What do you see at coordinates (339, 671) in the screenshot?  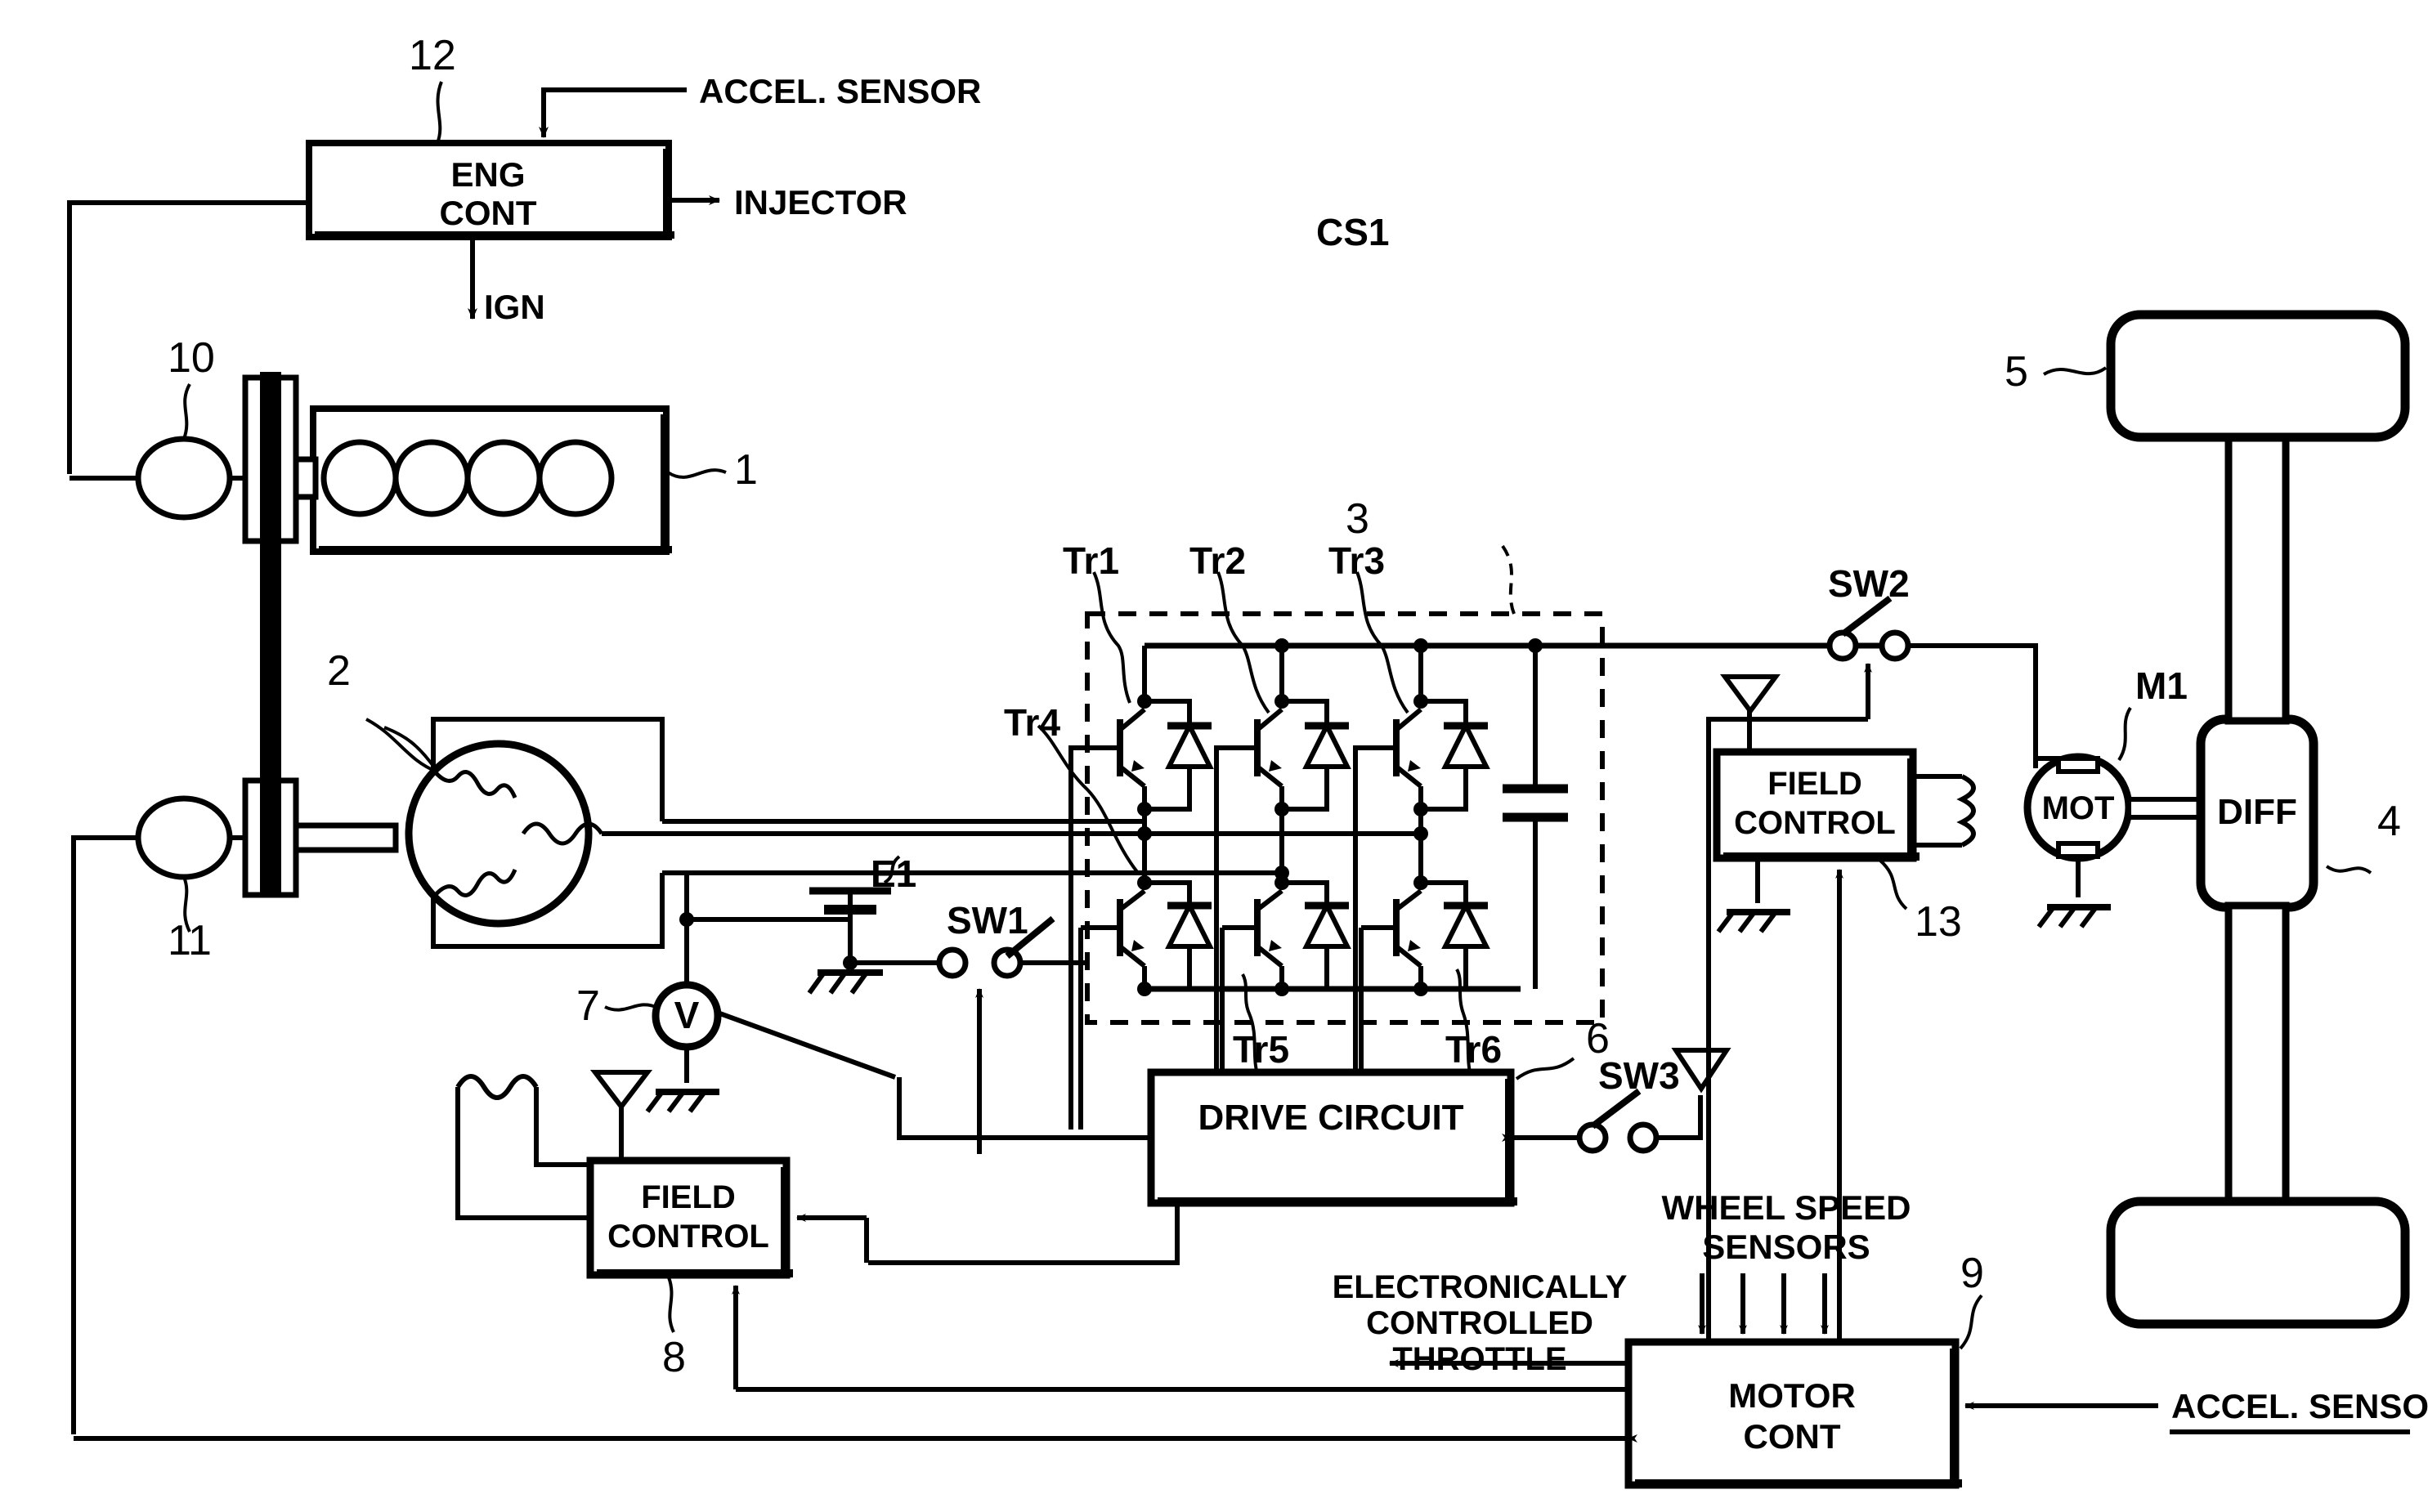 I see `ref-2: 2` at bounding box center [339, 671].